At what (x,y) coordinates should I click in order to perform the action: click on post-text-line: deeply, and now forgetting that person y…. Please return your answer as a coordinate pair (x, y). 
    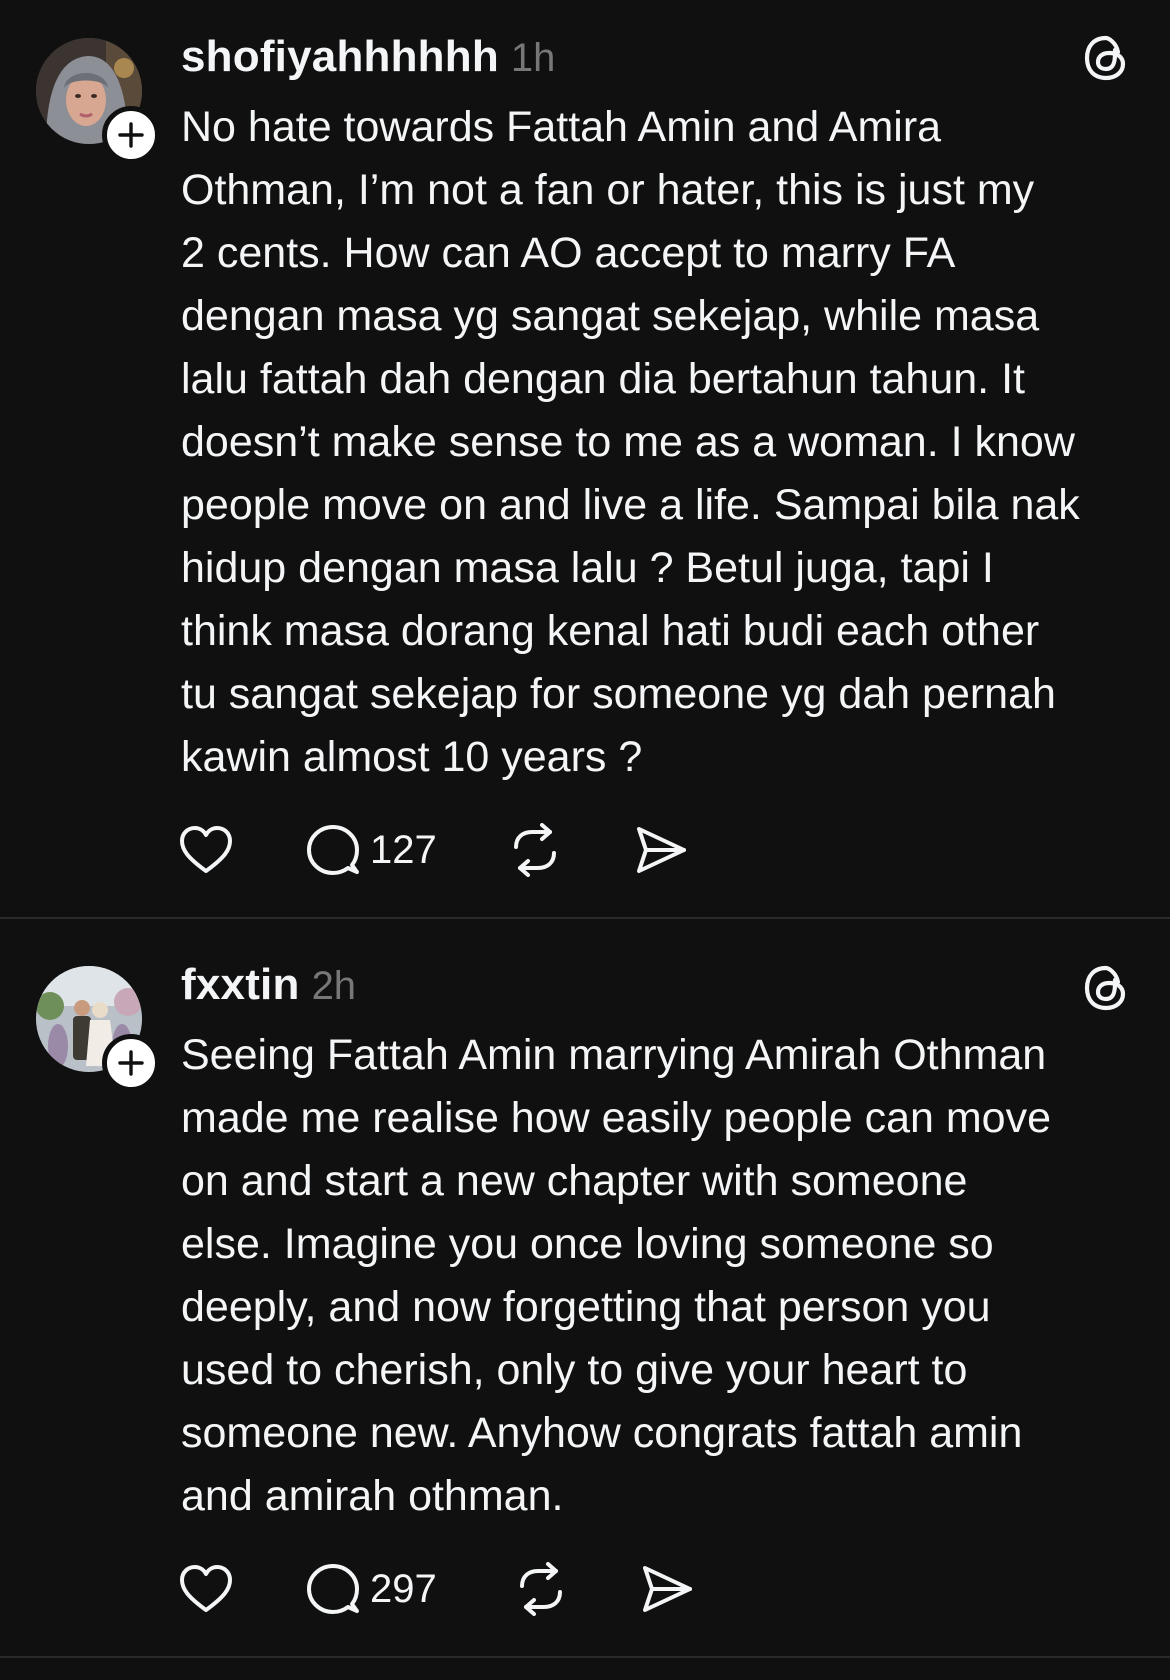
    Looking at the image, I should click on (586, 1307).